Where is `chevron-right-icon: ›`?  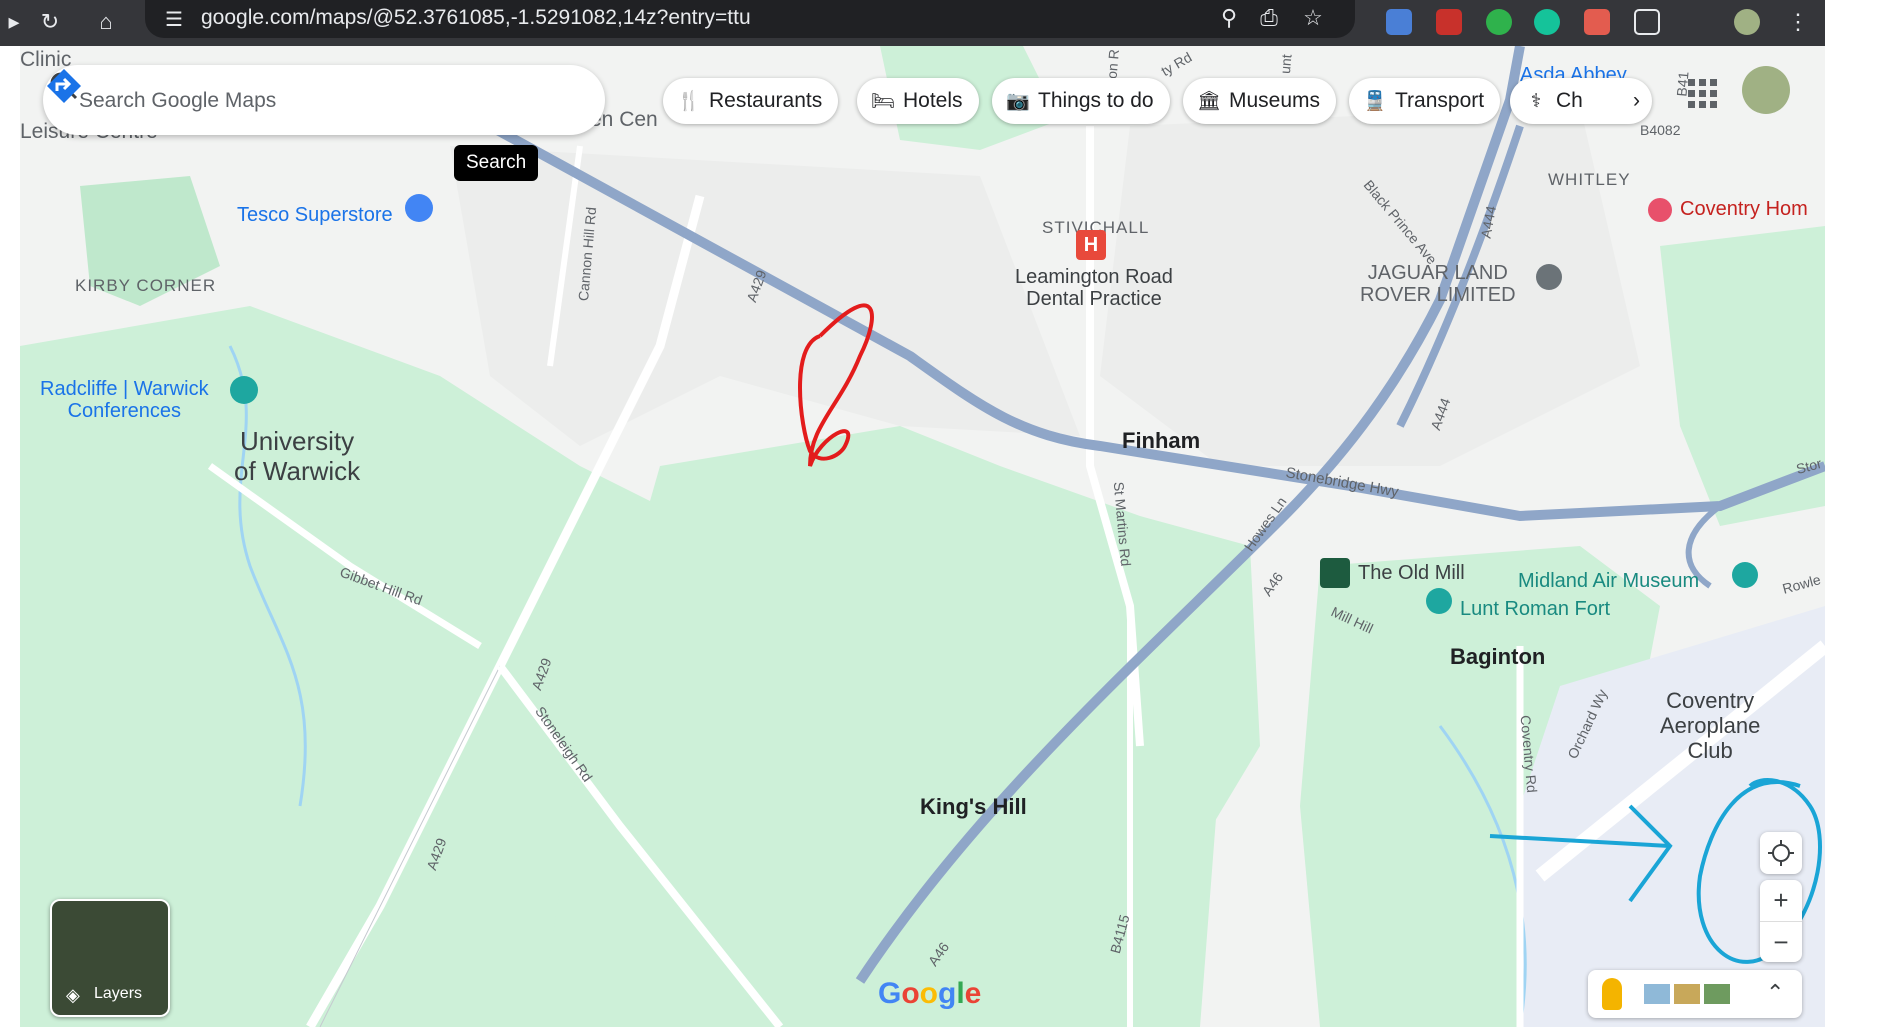
chevron-right-icon: › is located at coordinates (1636, 101).